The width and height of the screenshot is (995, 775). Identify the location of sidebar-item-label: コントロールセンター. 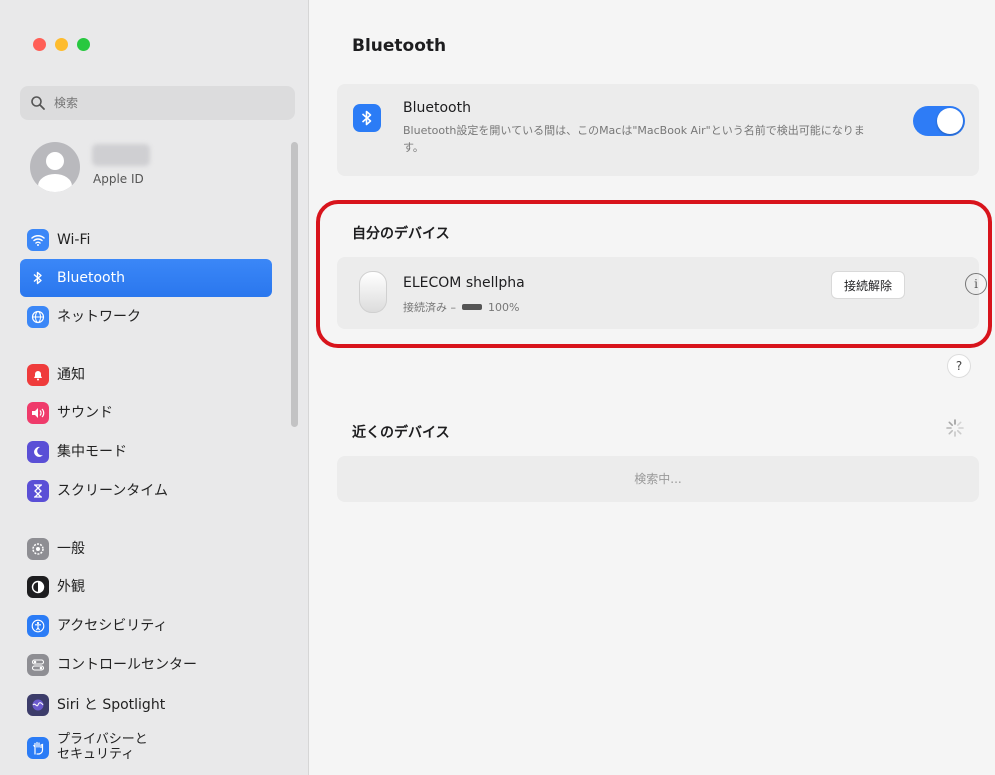
(127, 664).